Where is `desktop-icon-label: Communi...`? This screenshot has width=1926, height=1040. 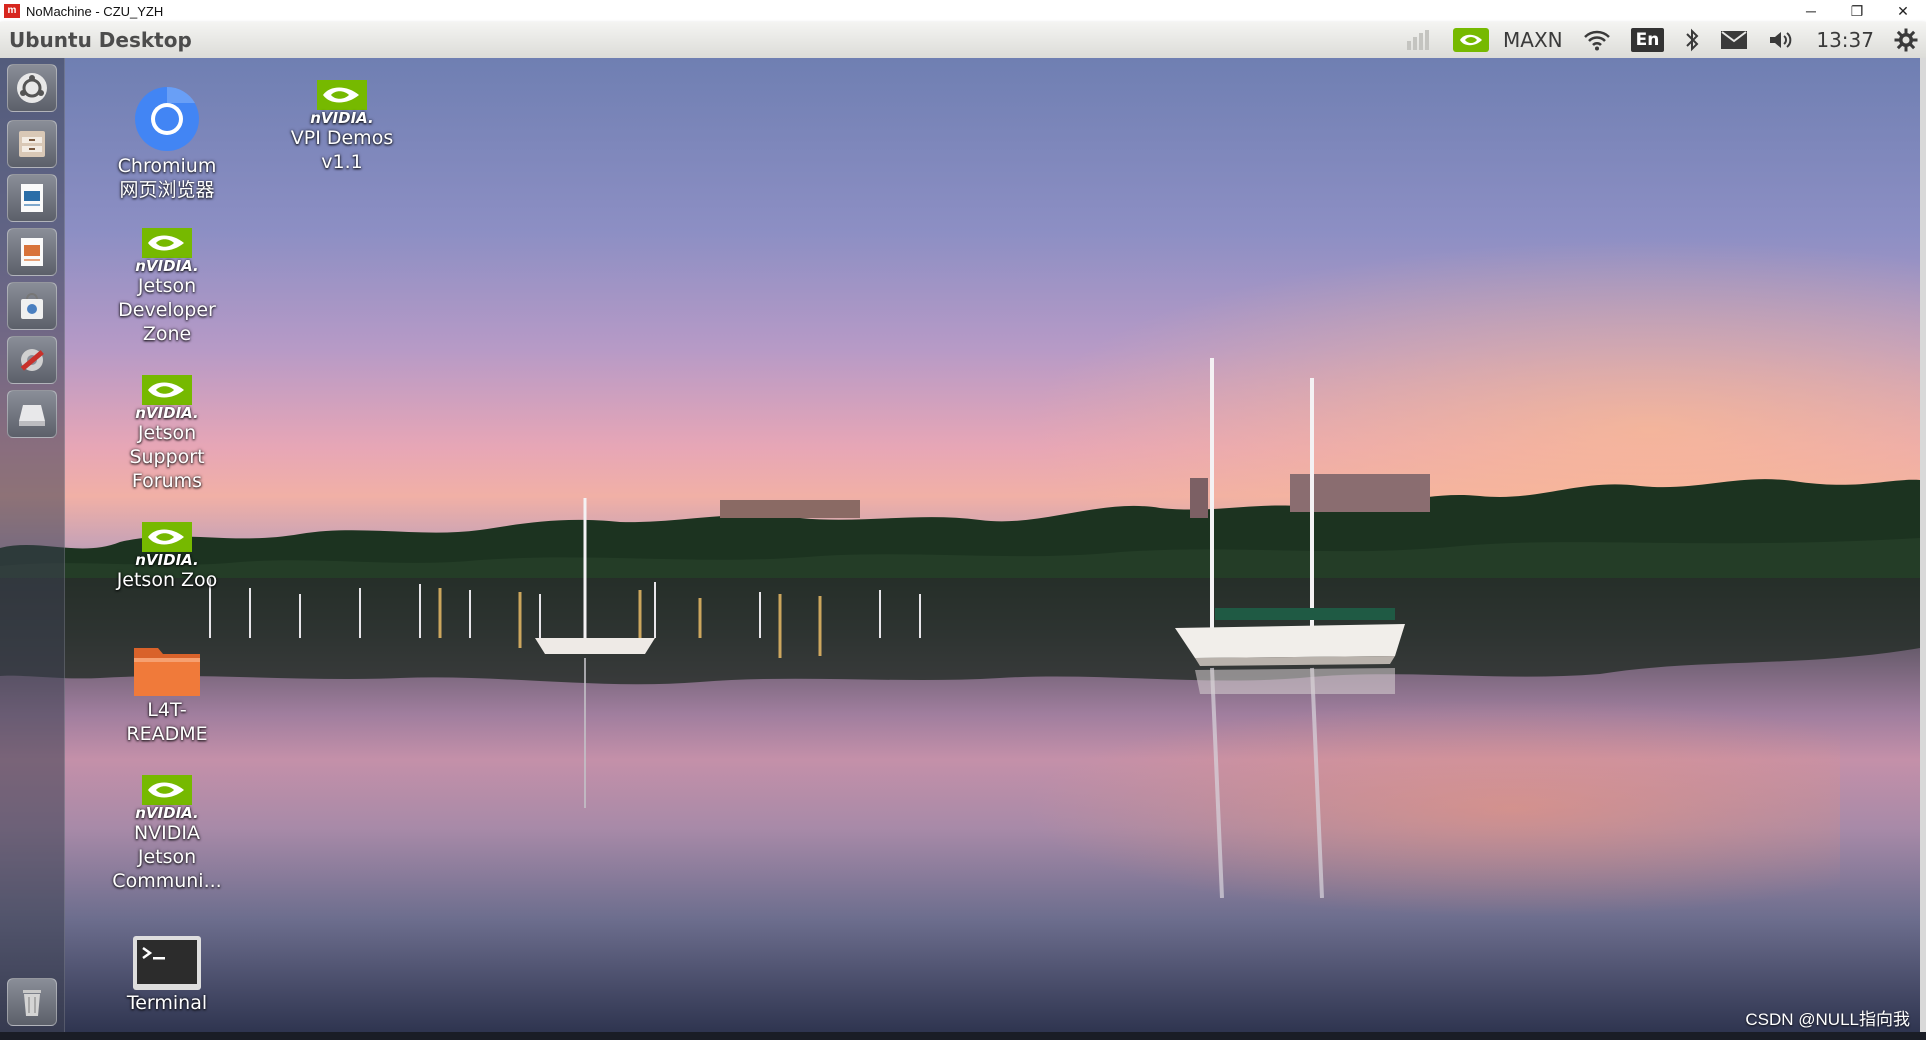 desktop-icon-label: Communi... is located at coordinates (167, 881).